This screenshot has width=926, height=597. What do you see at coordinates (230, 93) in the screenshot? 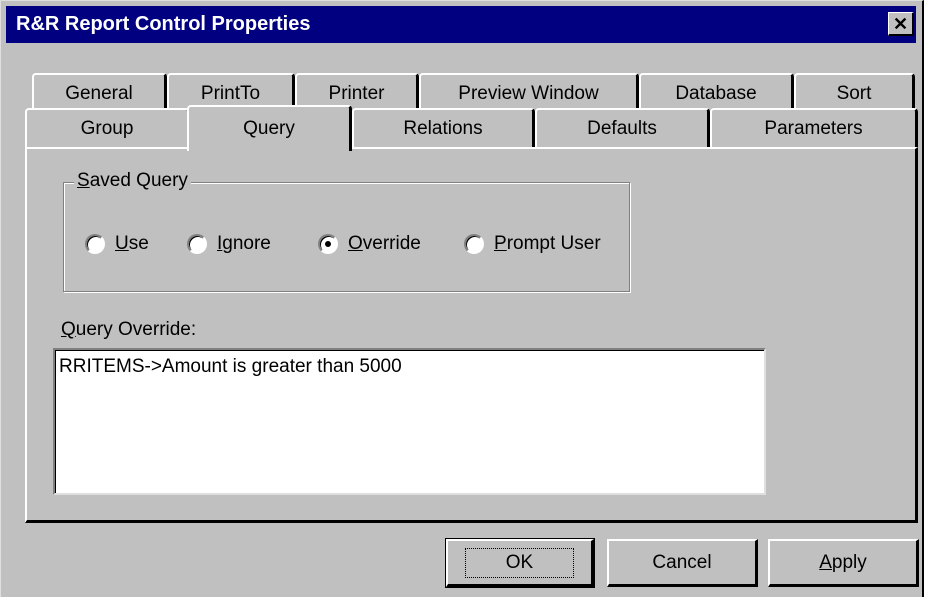
I see `tab-label: PrintTo` at bounding box center [230, 93].